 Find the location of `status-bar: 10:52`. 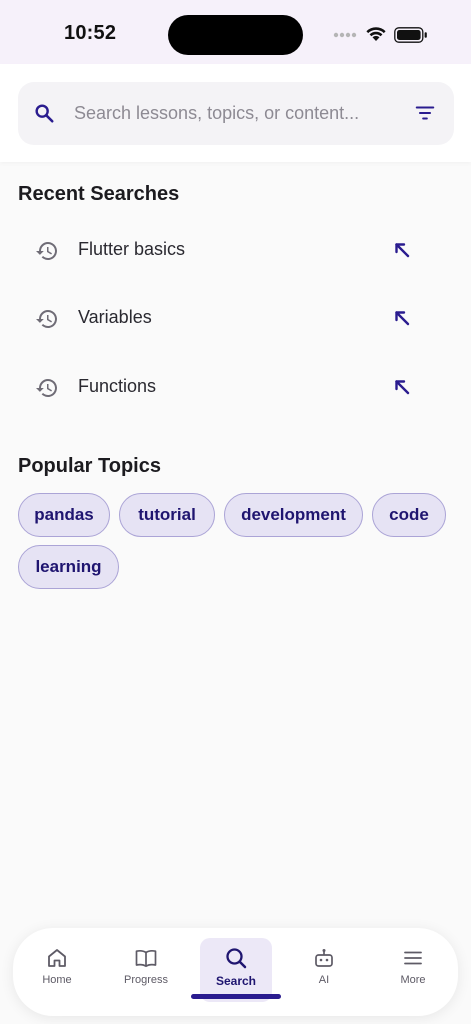

status-bar: 10:52 is located at coordinates (235, 32).